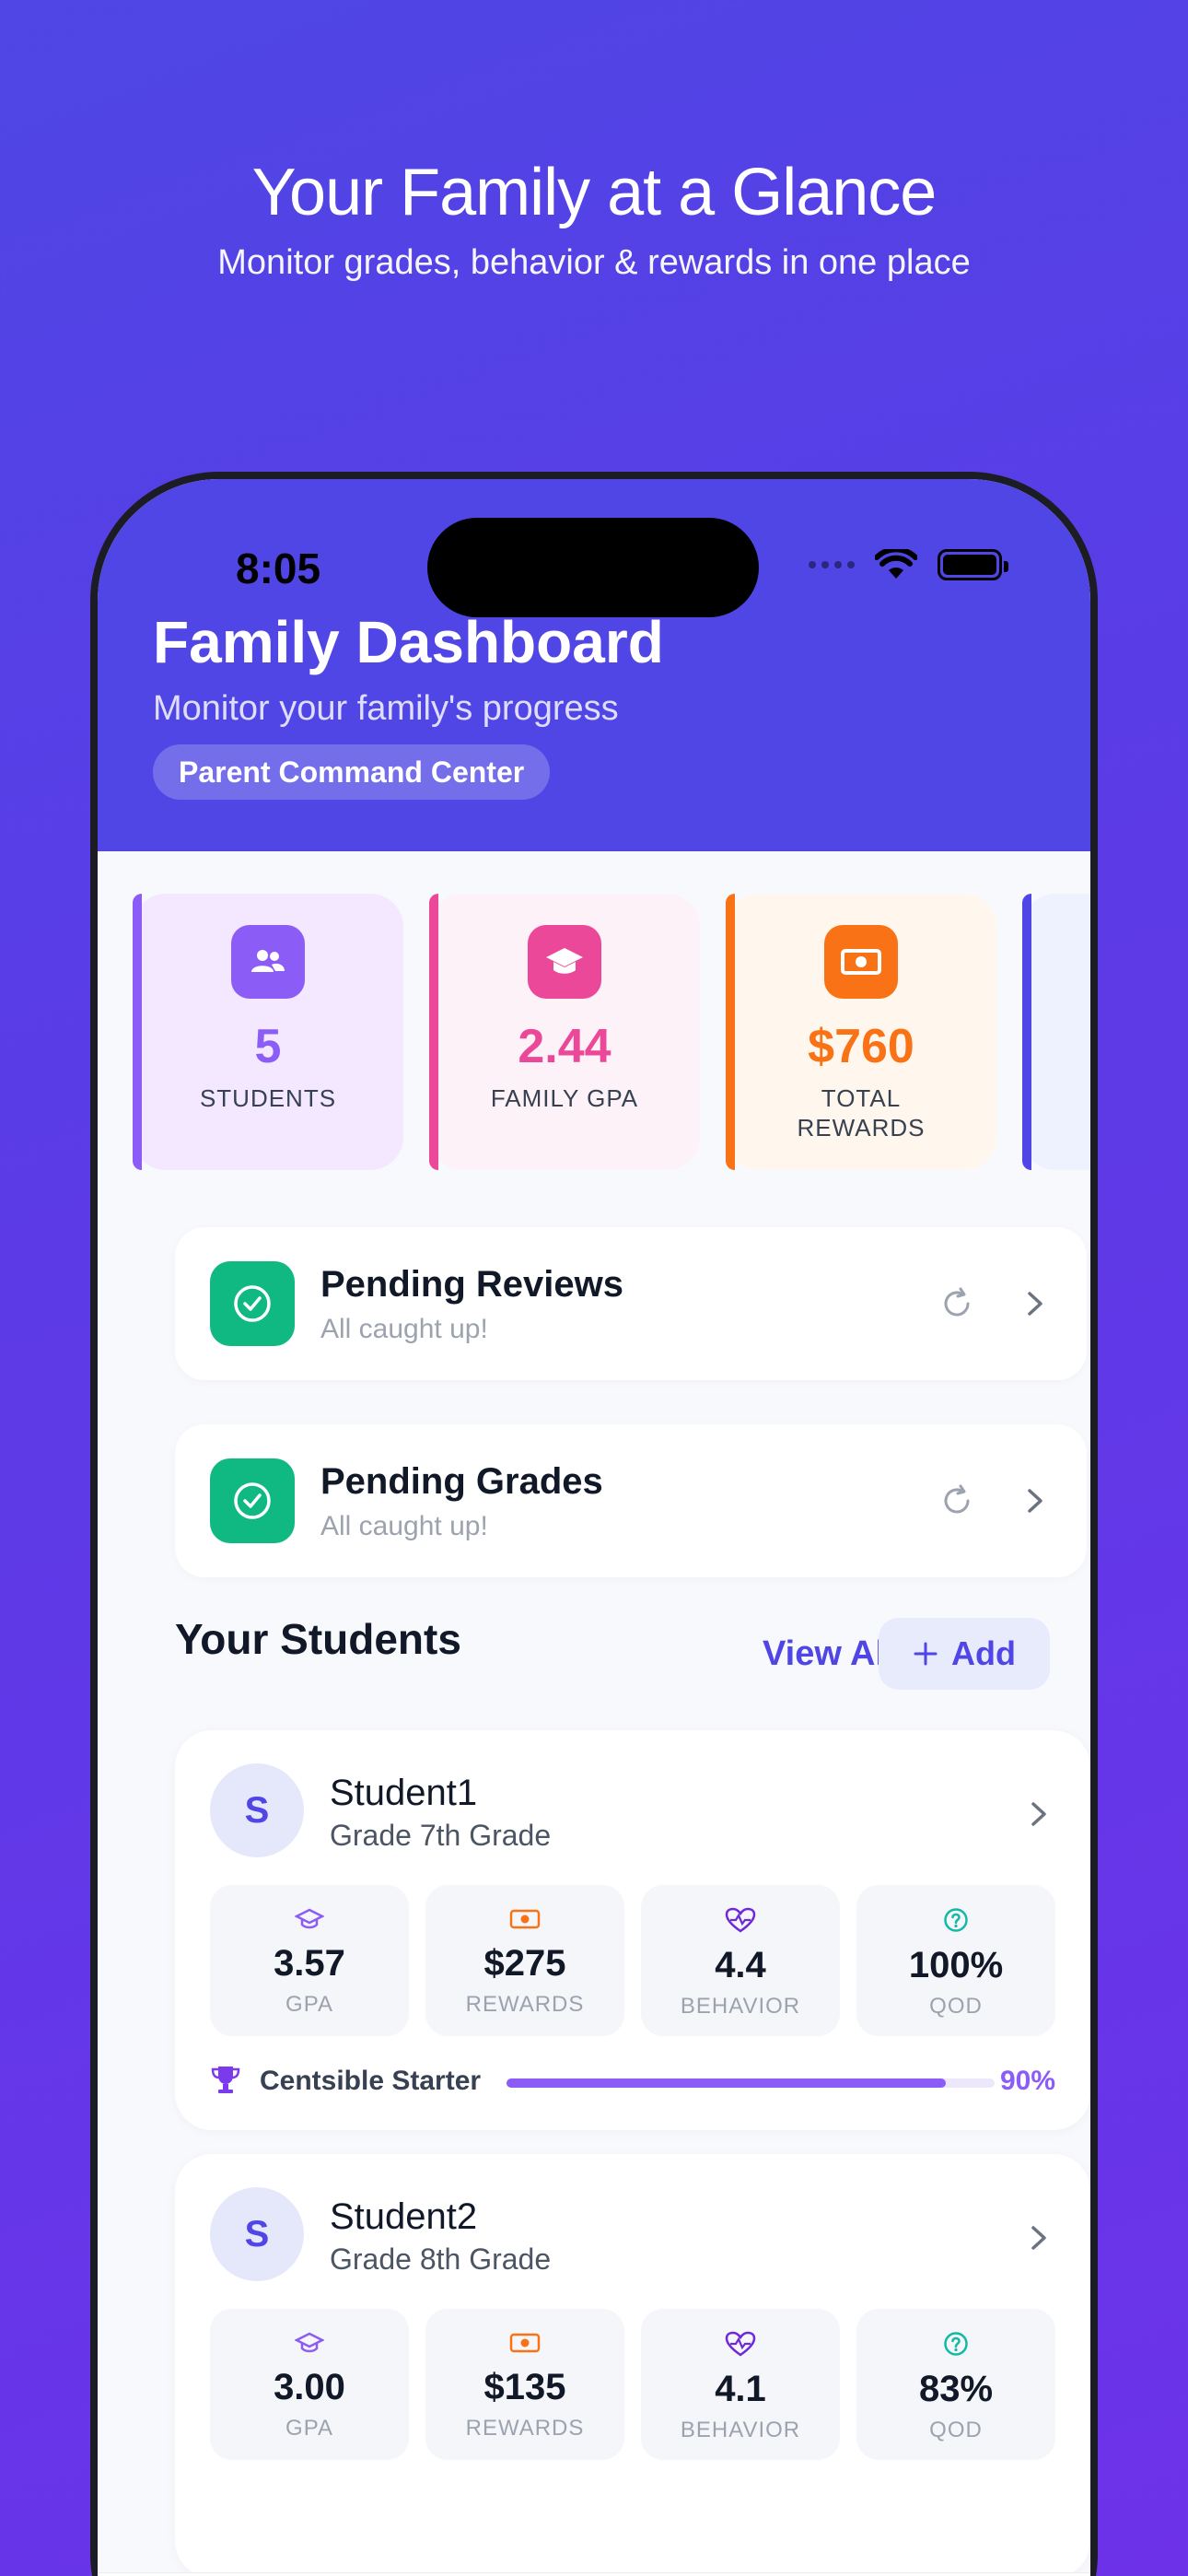  What do you see at coordinates (631, 1500) in the screenshot?
I see `pending-grades-row: Pending Grades All caught up!` at bounding box center [631, 1500].